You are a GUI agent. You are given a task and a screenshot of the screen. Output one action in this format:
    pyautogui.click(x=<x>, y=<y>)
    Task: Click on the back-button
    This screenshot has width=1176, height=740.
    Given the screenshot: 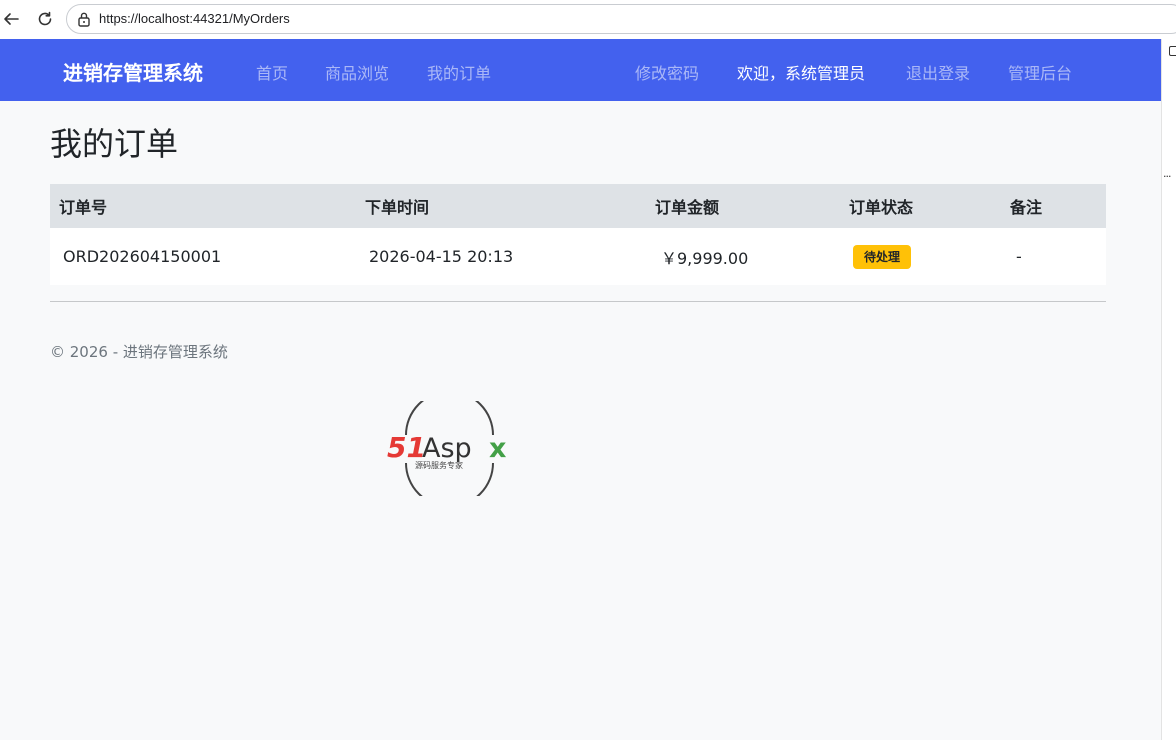 What is the action you would take?
    pyautogui.click(x=11, y=19)
    